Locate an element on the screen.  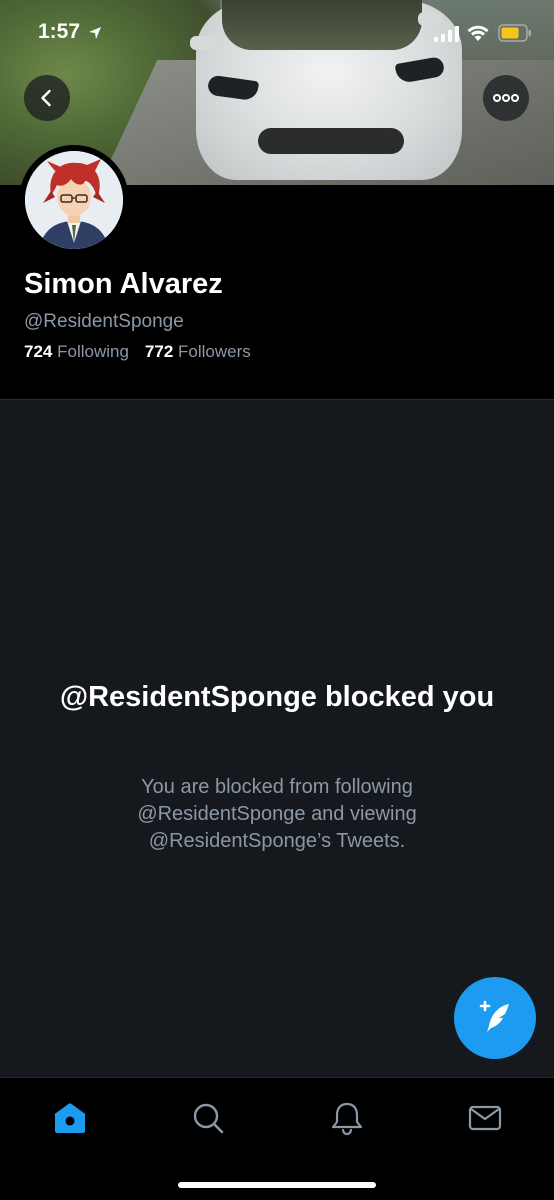
bell-icon is located at coordinates (347, 1119).